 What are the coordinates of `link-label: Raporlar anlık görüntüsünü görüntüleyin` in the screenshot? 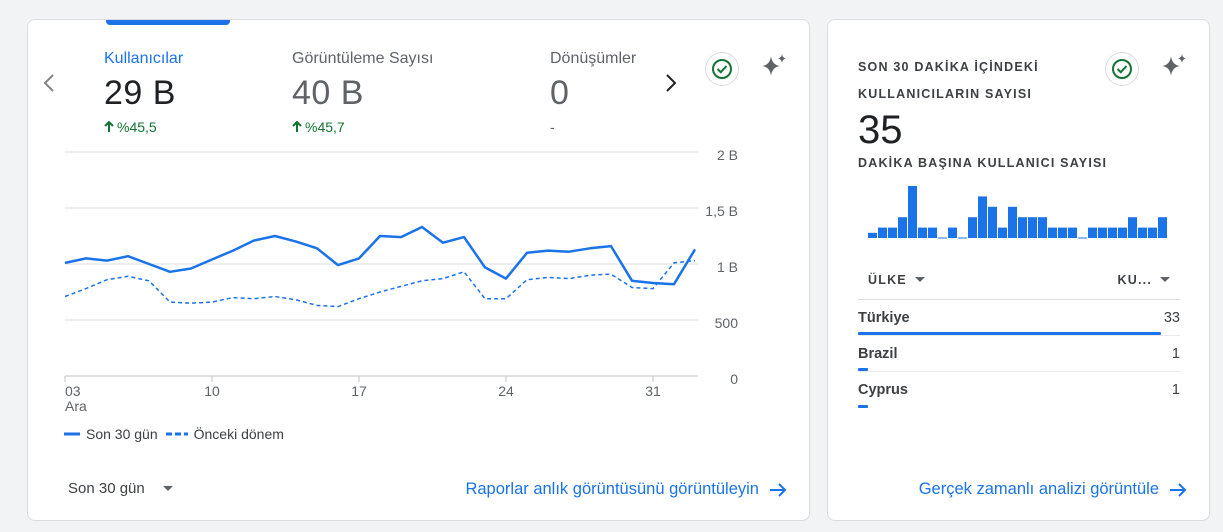 It's located at (612, 489).